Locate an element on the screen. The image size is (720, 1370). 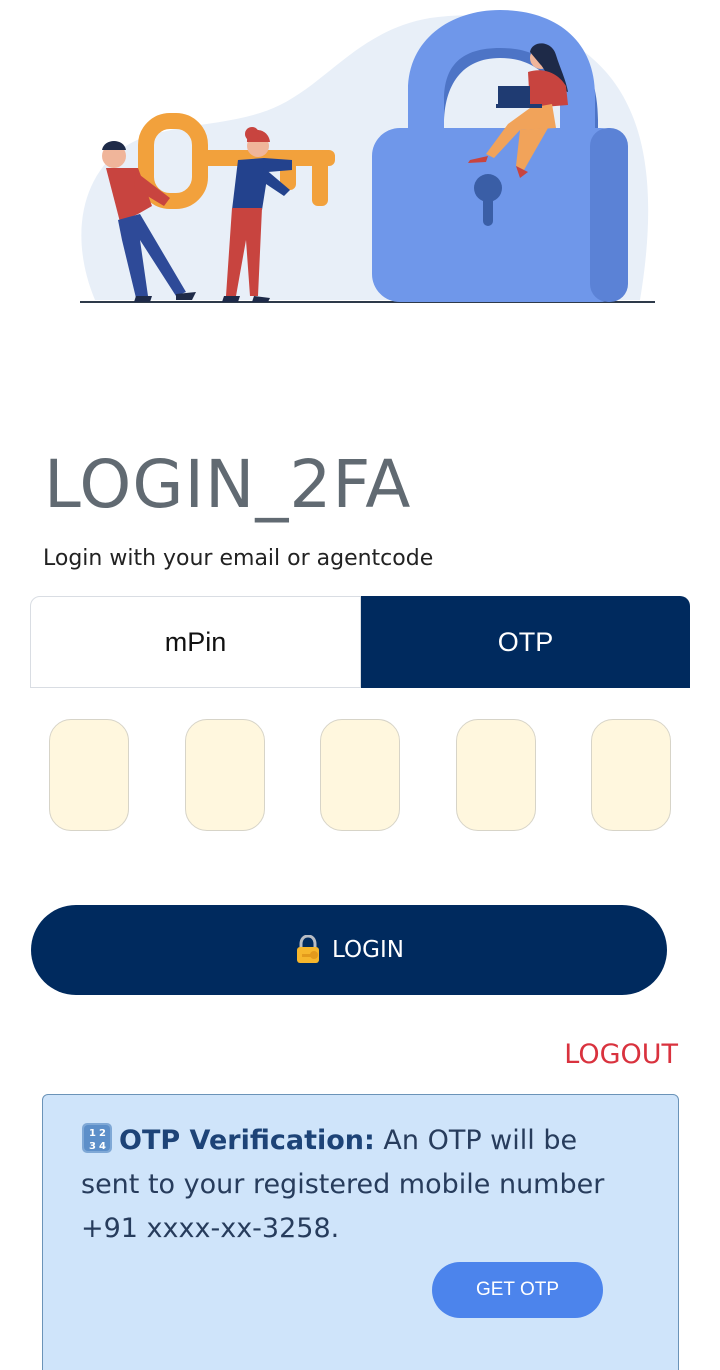
logout-link: LOGOUT is located at coordinates (621, 1054).